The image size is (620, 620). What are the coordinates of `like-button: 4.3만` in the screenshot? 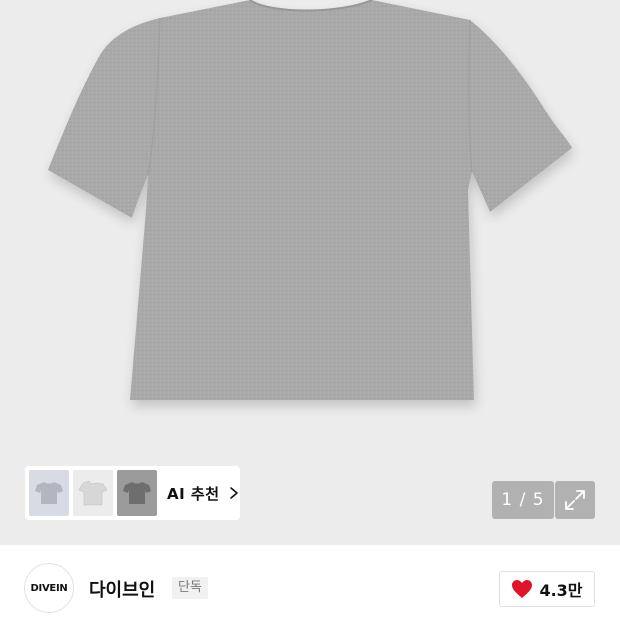 It's located at (547, 589).